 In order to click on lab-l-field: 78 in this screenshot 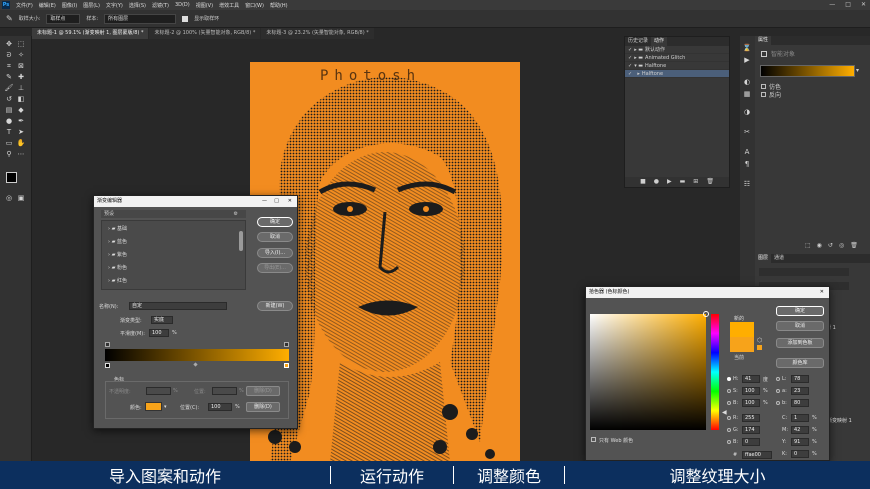, I will do `click(800, 379)`.